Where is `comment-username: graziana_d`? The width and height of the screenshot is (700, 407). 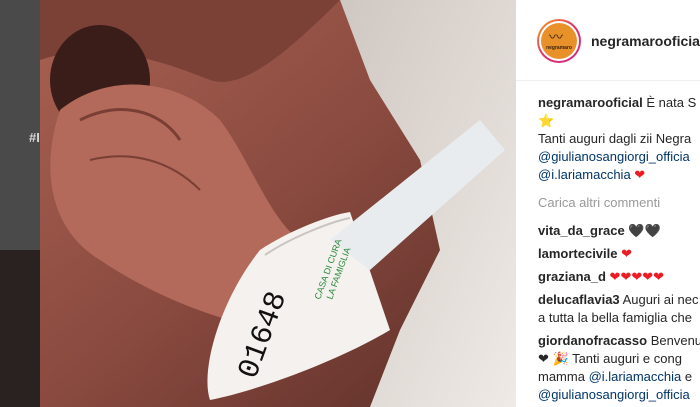
comment-username: graziana_d is located at coordinates (572, 276).